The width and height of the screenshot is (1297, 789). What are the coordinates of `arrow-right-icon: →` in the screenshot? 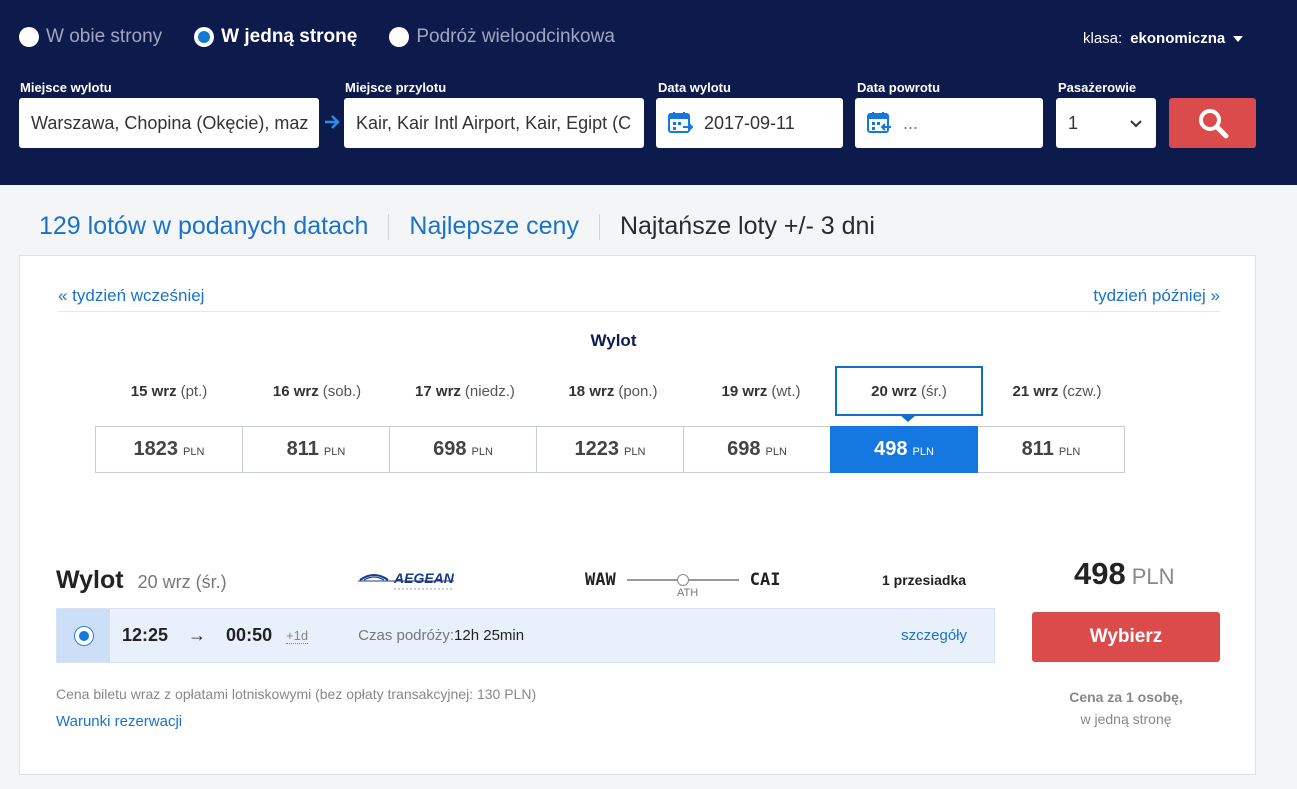 It's located at (197, 635).